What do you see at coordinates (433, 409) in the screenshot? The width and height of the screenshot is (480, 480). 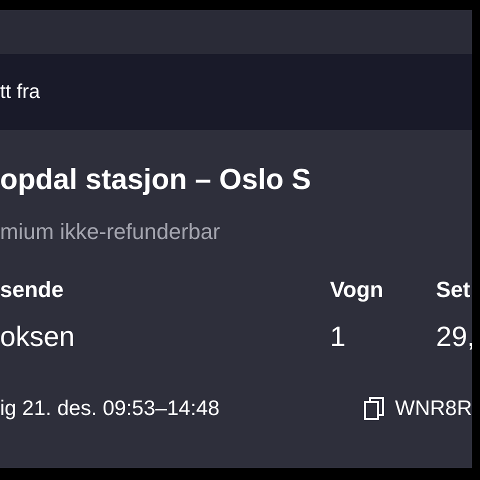 I see `ticket-code: WNR8R` at bounding box center [433, 409].